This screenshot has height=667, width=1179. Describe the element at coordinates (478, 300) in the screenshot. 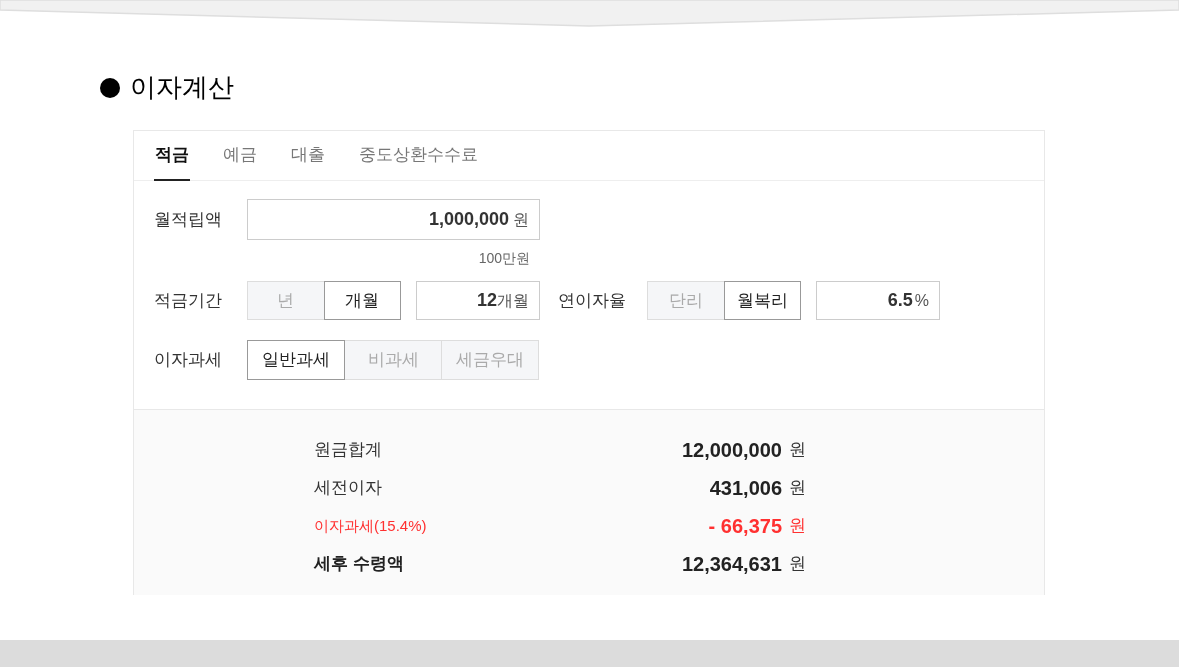

I see `period-field: 12개월` at that location.